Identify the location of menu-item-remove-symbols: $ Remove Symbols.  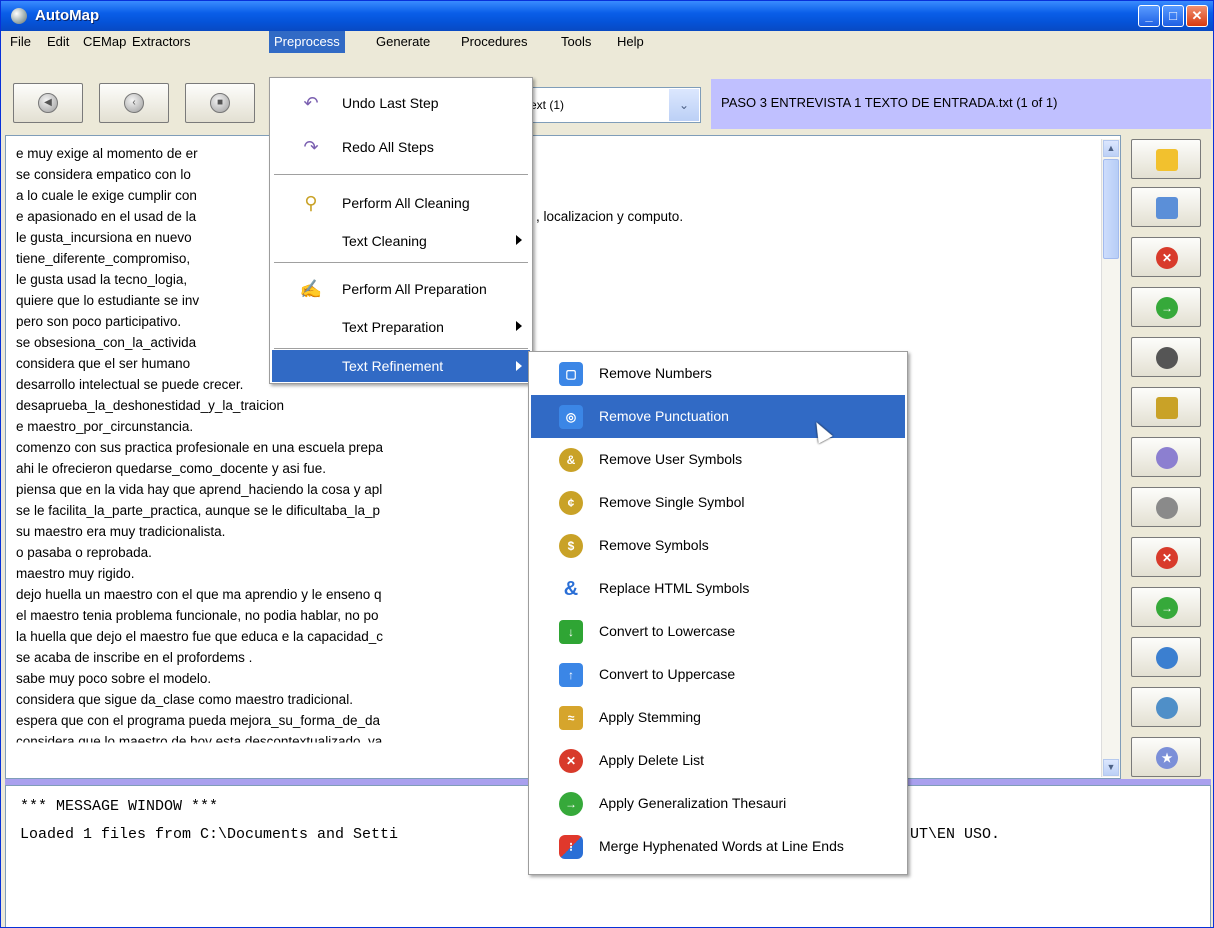
(718, 545).